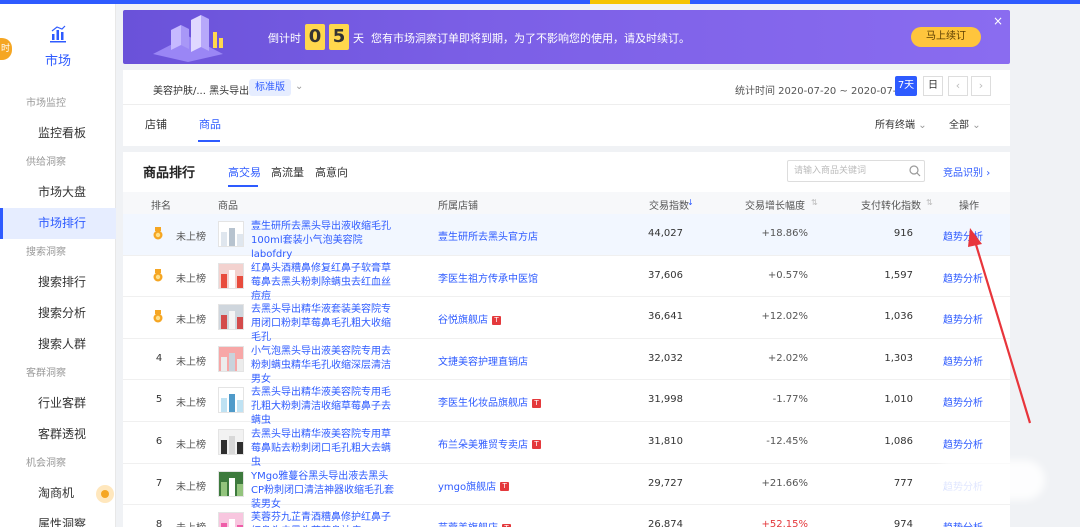 The width and height of the screenshot is (1080, 527). What do you see at coordinates (210, 124) in the screenshot?
I see `tab-product: 商品` at bounding box center [210, 124].